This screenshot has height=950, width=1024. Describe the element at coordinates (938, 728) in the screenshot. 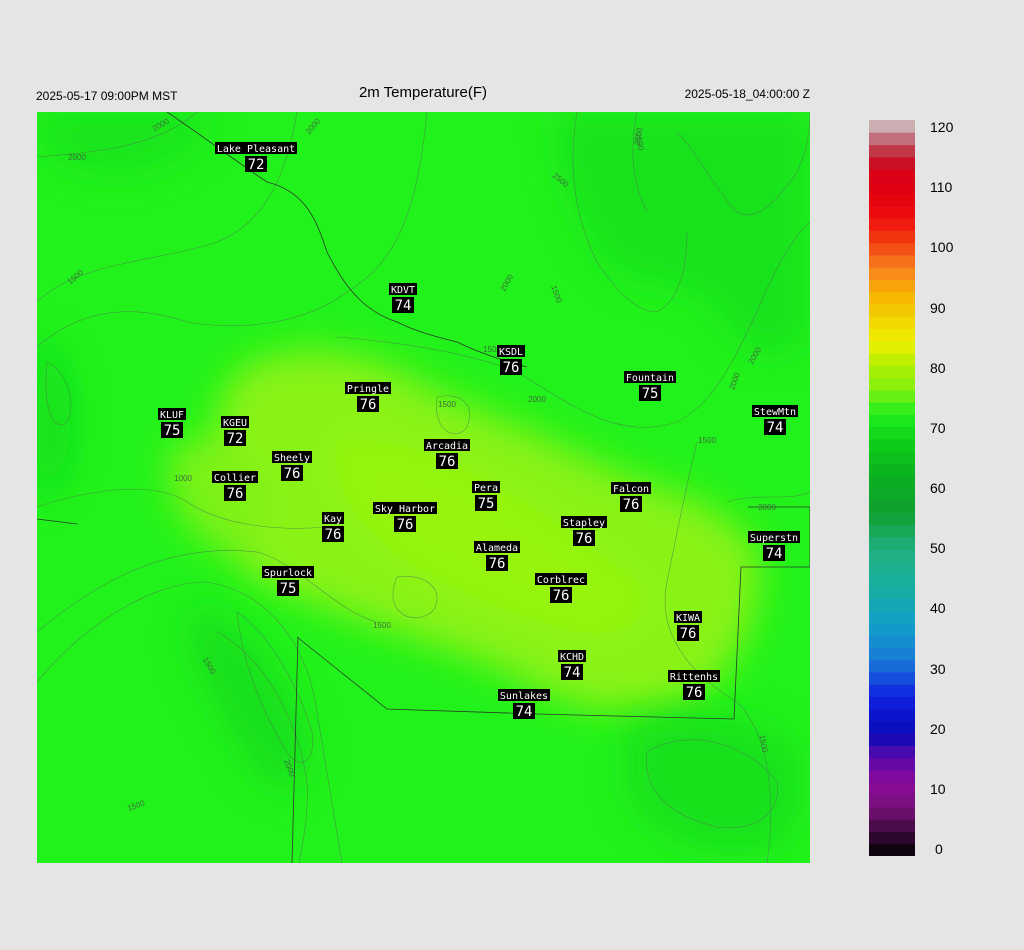

I see `color-scale-tick-label: 20` at that location.